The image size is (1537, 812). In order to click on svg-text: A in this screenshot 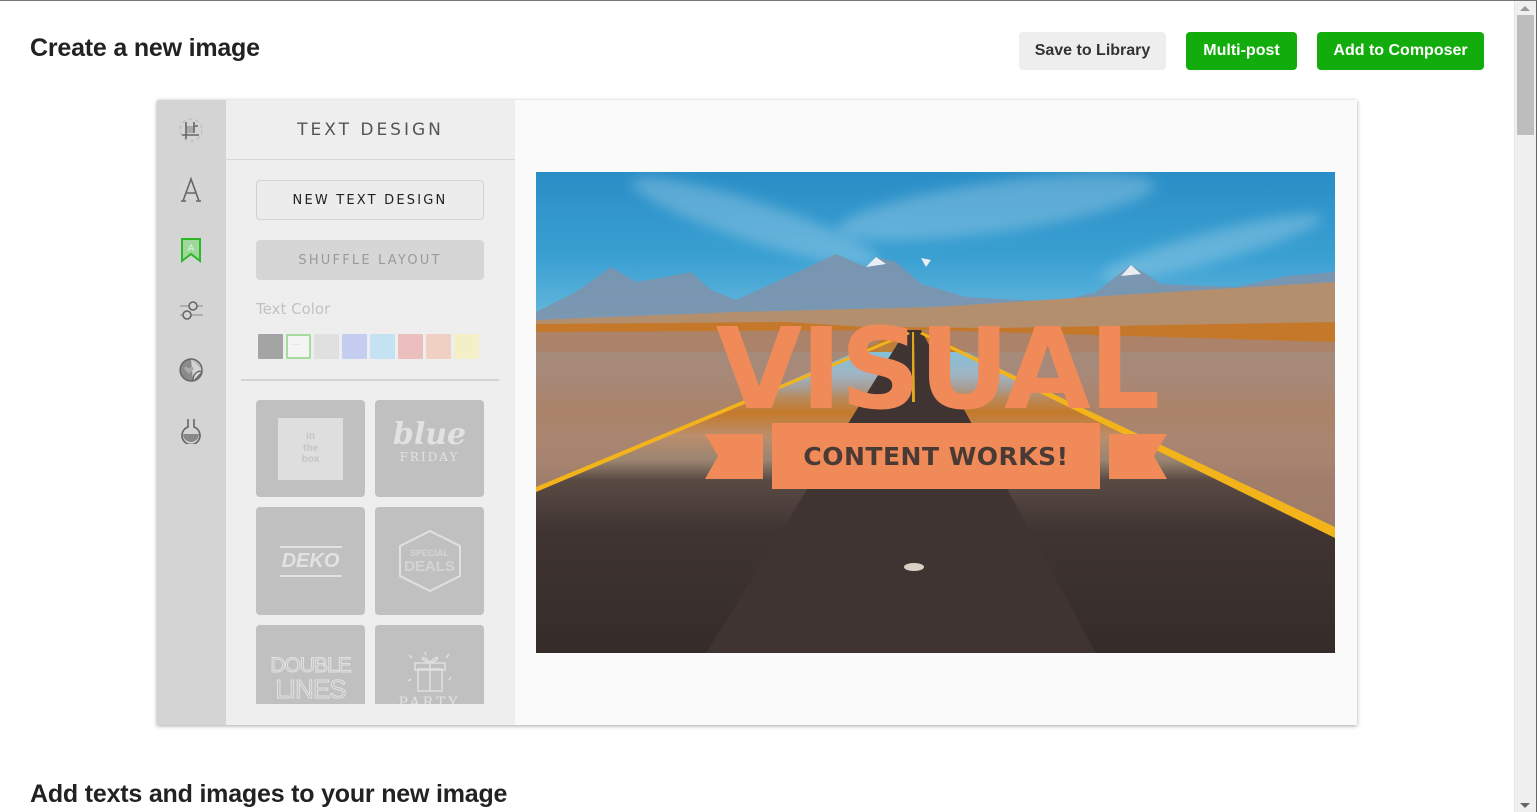, I will do `click(191, 249)`.